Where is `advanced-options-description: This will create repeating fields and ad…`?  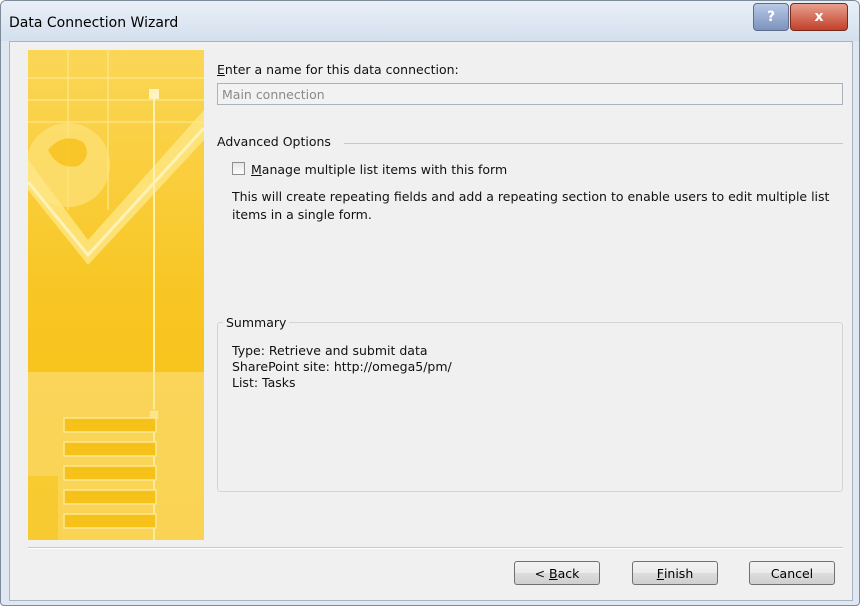
advanced-options-description: This will create repeating fields and ad… is located at coordinates (531, 205).